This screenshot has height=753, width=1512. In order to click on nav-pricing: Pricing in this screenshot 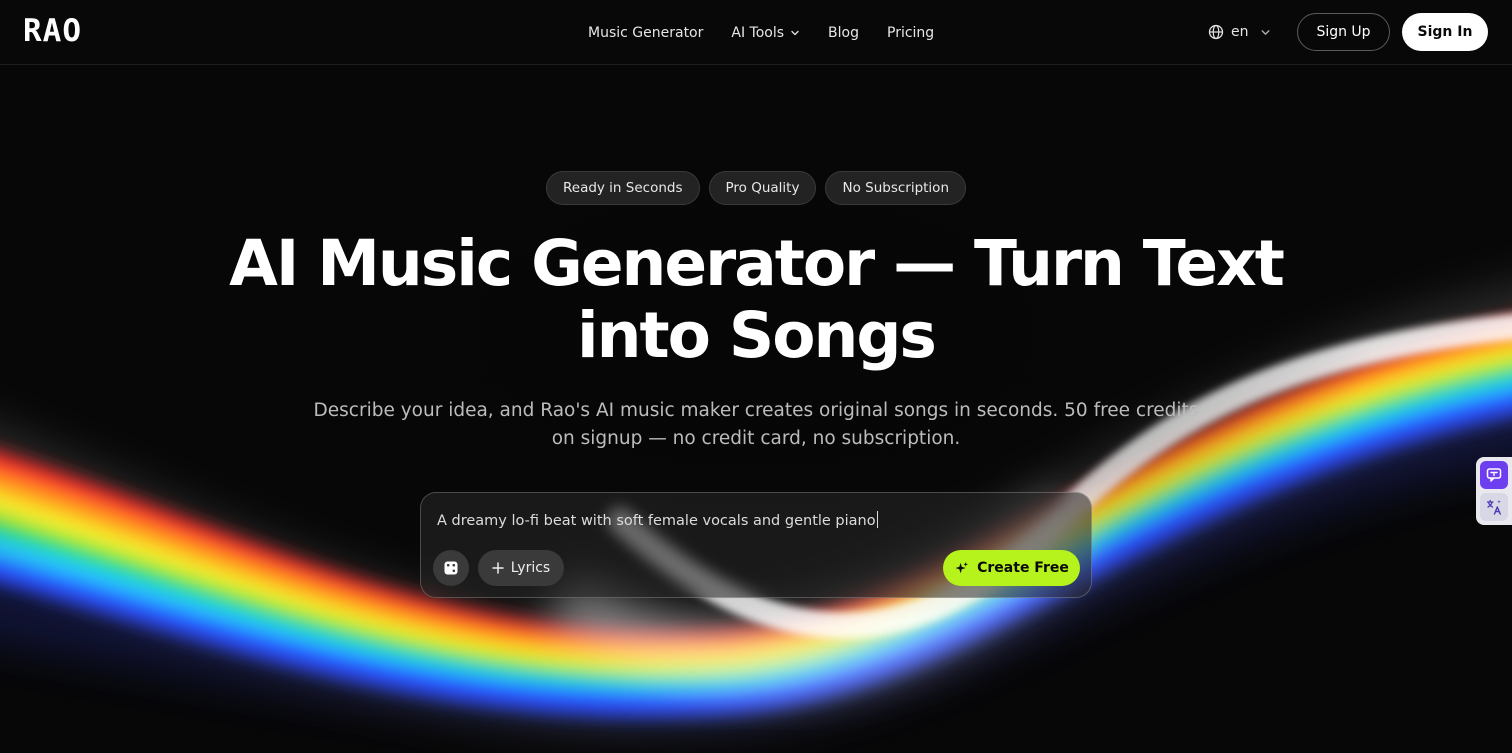, I will do `click(910, 33)`.